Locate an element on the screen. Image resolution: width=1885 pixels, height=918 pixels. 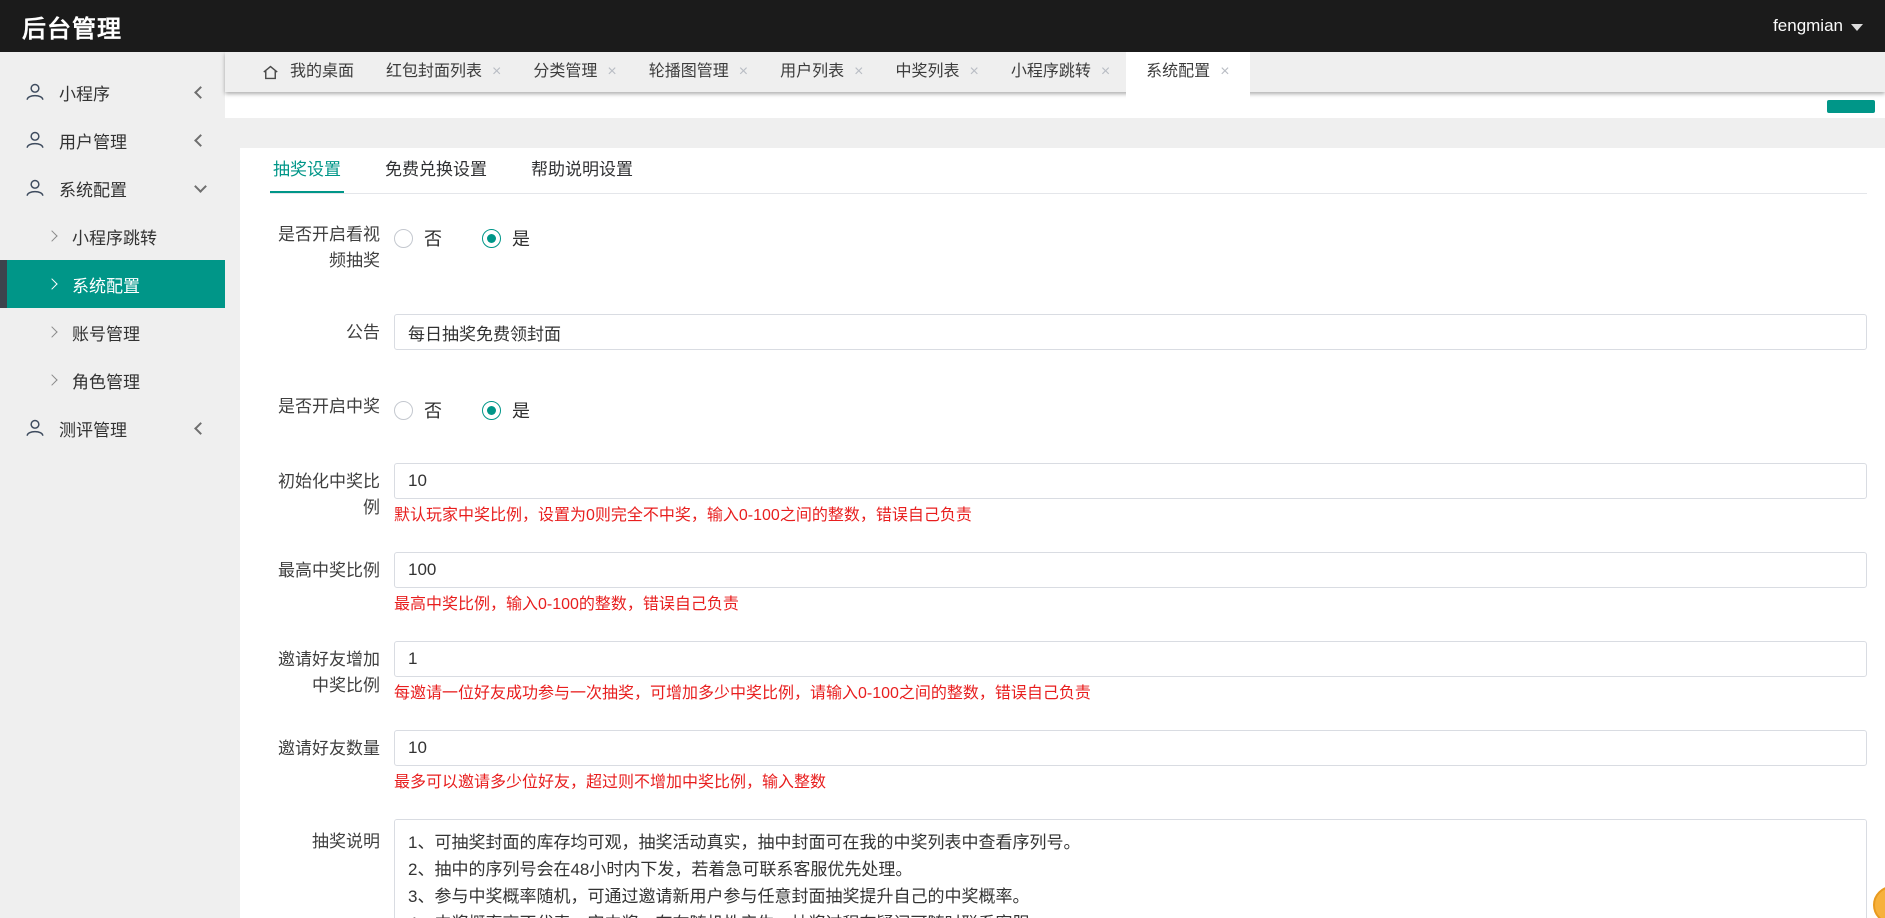
tab-label: 红包封面列表 is located at coordinates (434, 71).